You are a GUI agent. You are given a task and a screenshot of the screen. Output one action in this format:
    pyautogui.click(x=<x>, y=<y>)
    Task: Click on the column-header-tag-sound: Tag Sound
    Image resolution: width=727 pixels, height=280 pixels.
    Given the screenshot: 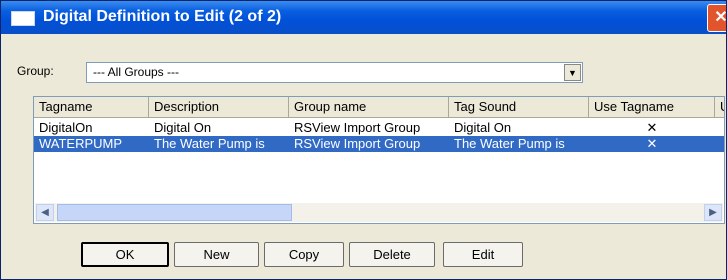 What is the action you would take?
    pyautogui.click(x=519, y=107)
    